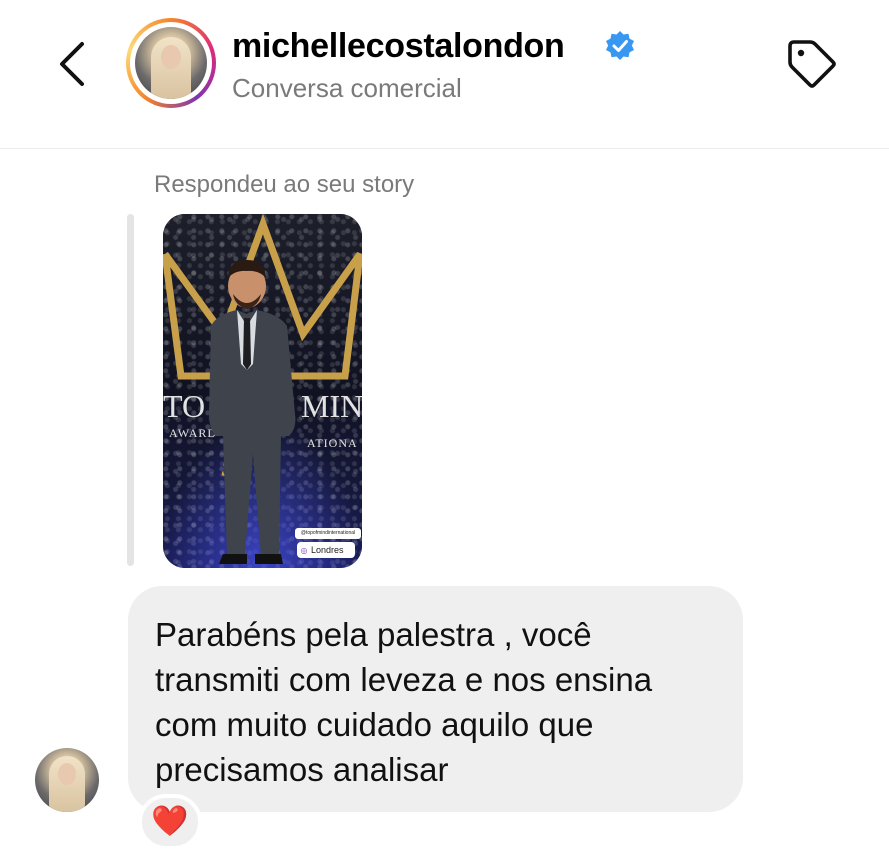  What do you see at coordinates (620, 45) in the screenshot?
I see `verified-badge-icon` at bounding box center [620, 45].